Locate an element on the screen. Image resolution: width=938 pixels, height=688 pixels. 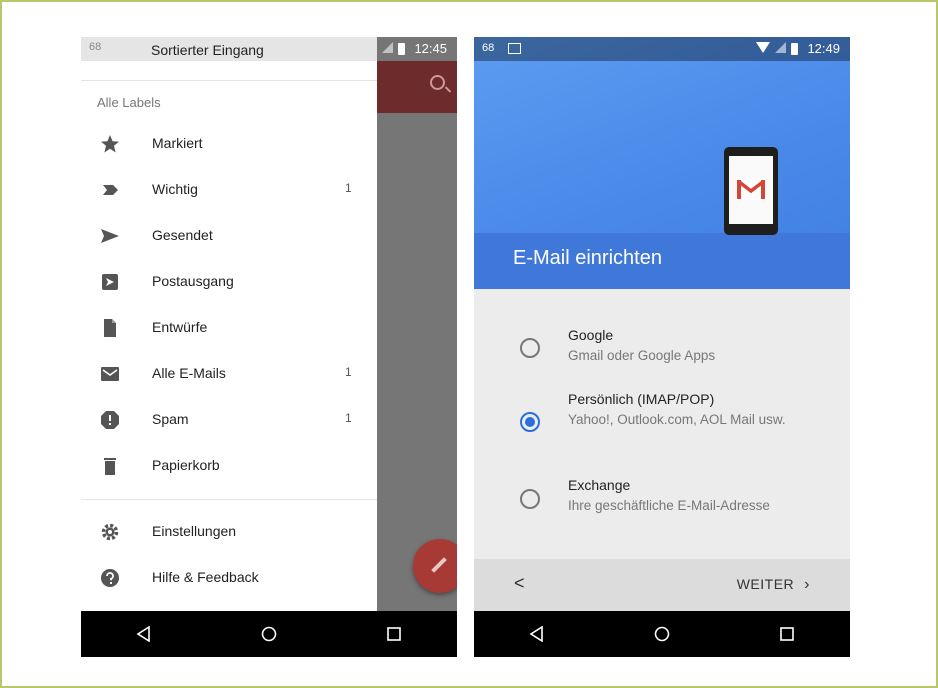
next-button: WEITER › is located at coordinates (773, 585).